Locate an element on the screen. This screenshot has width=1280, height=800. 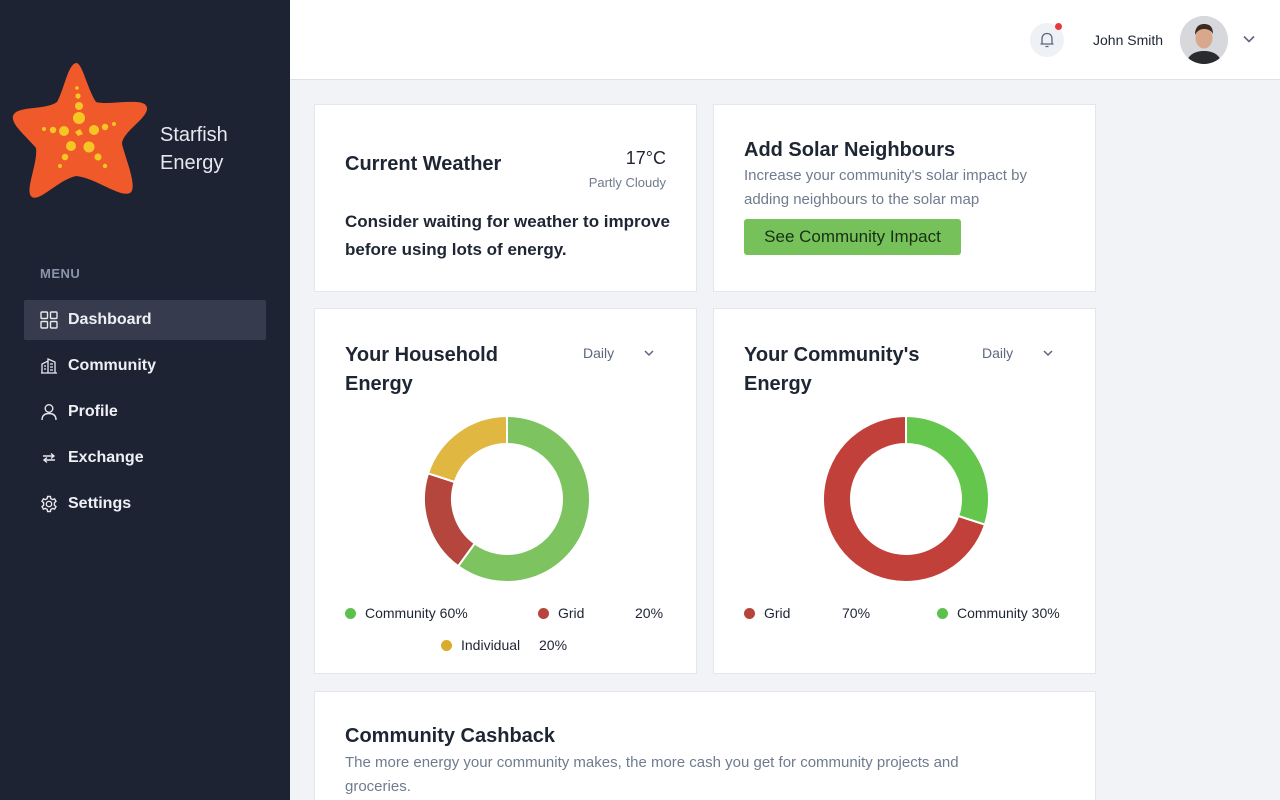
community-title: Your Community's Energy is located at coordinates (832, 369).